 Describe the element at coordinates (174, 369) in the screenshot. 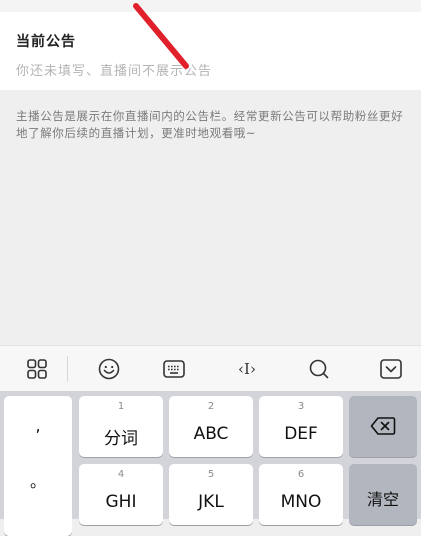

I see `keyboard-icon` at that location.